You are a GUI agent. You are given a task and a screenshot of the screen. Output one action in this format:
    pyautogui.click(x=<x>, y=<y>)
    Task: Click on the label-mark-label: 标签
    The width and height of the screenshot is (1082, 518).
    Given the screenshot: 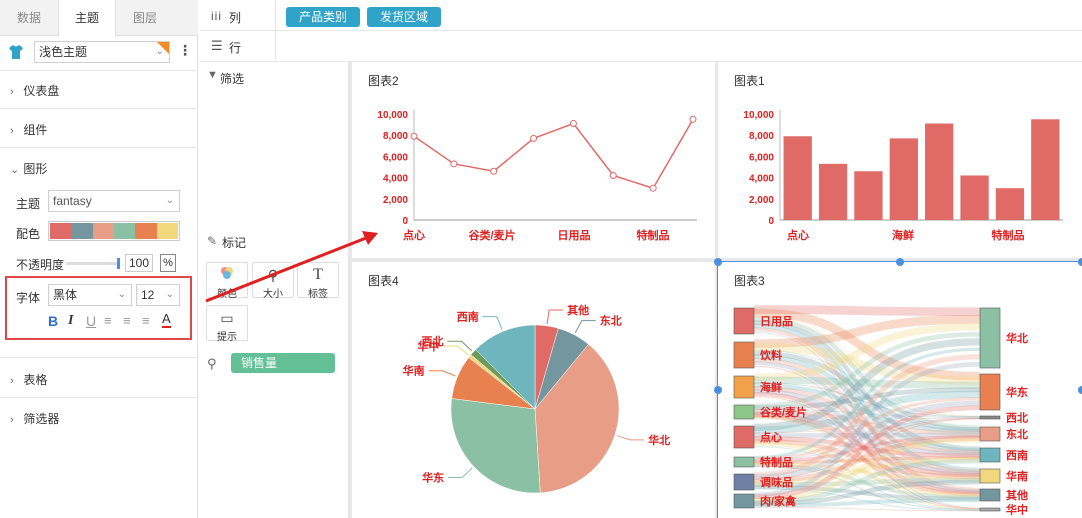 What is the action you would take?
    pyautogui.click(x=318, y=294)
    